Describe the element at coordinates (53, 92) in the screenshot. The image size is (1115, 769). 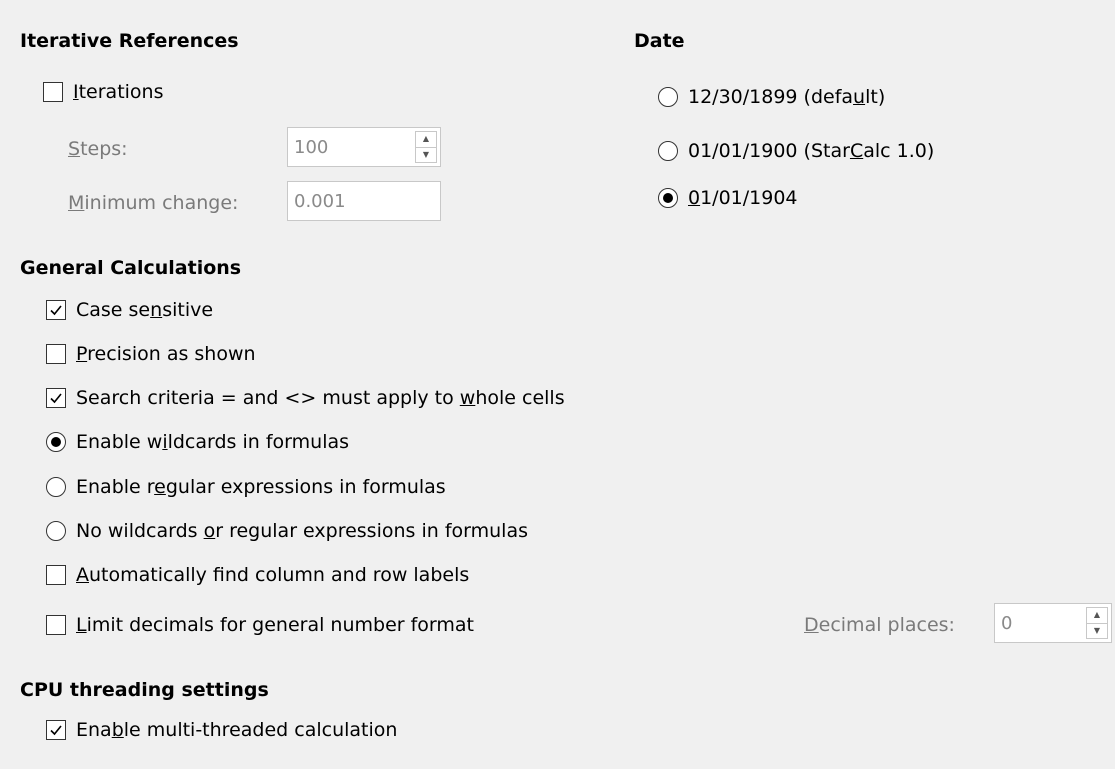
I see `iterations-checkbox` at that location.